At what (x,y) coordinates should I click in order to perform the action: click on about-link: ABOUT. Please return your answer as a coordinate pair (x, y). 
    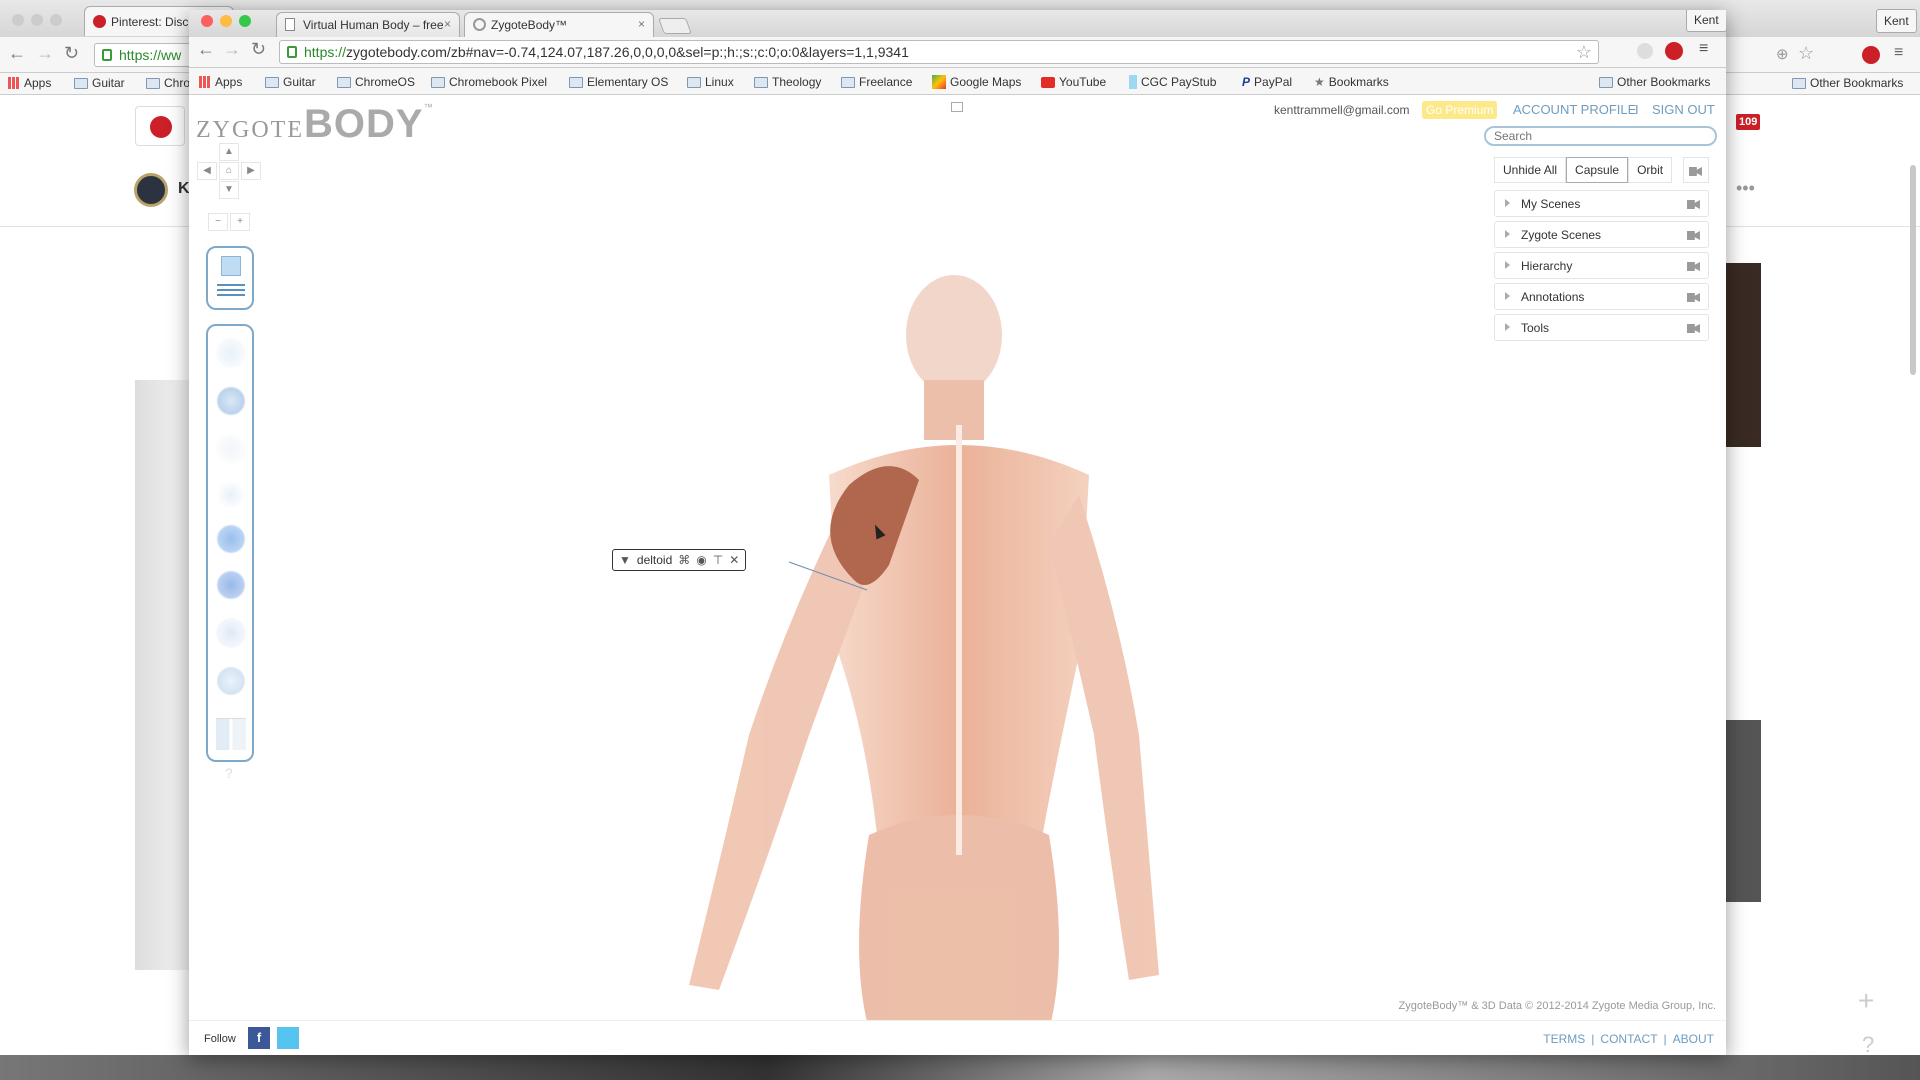
    Looking at the image, I should click on (1693, 1039).